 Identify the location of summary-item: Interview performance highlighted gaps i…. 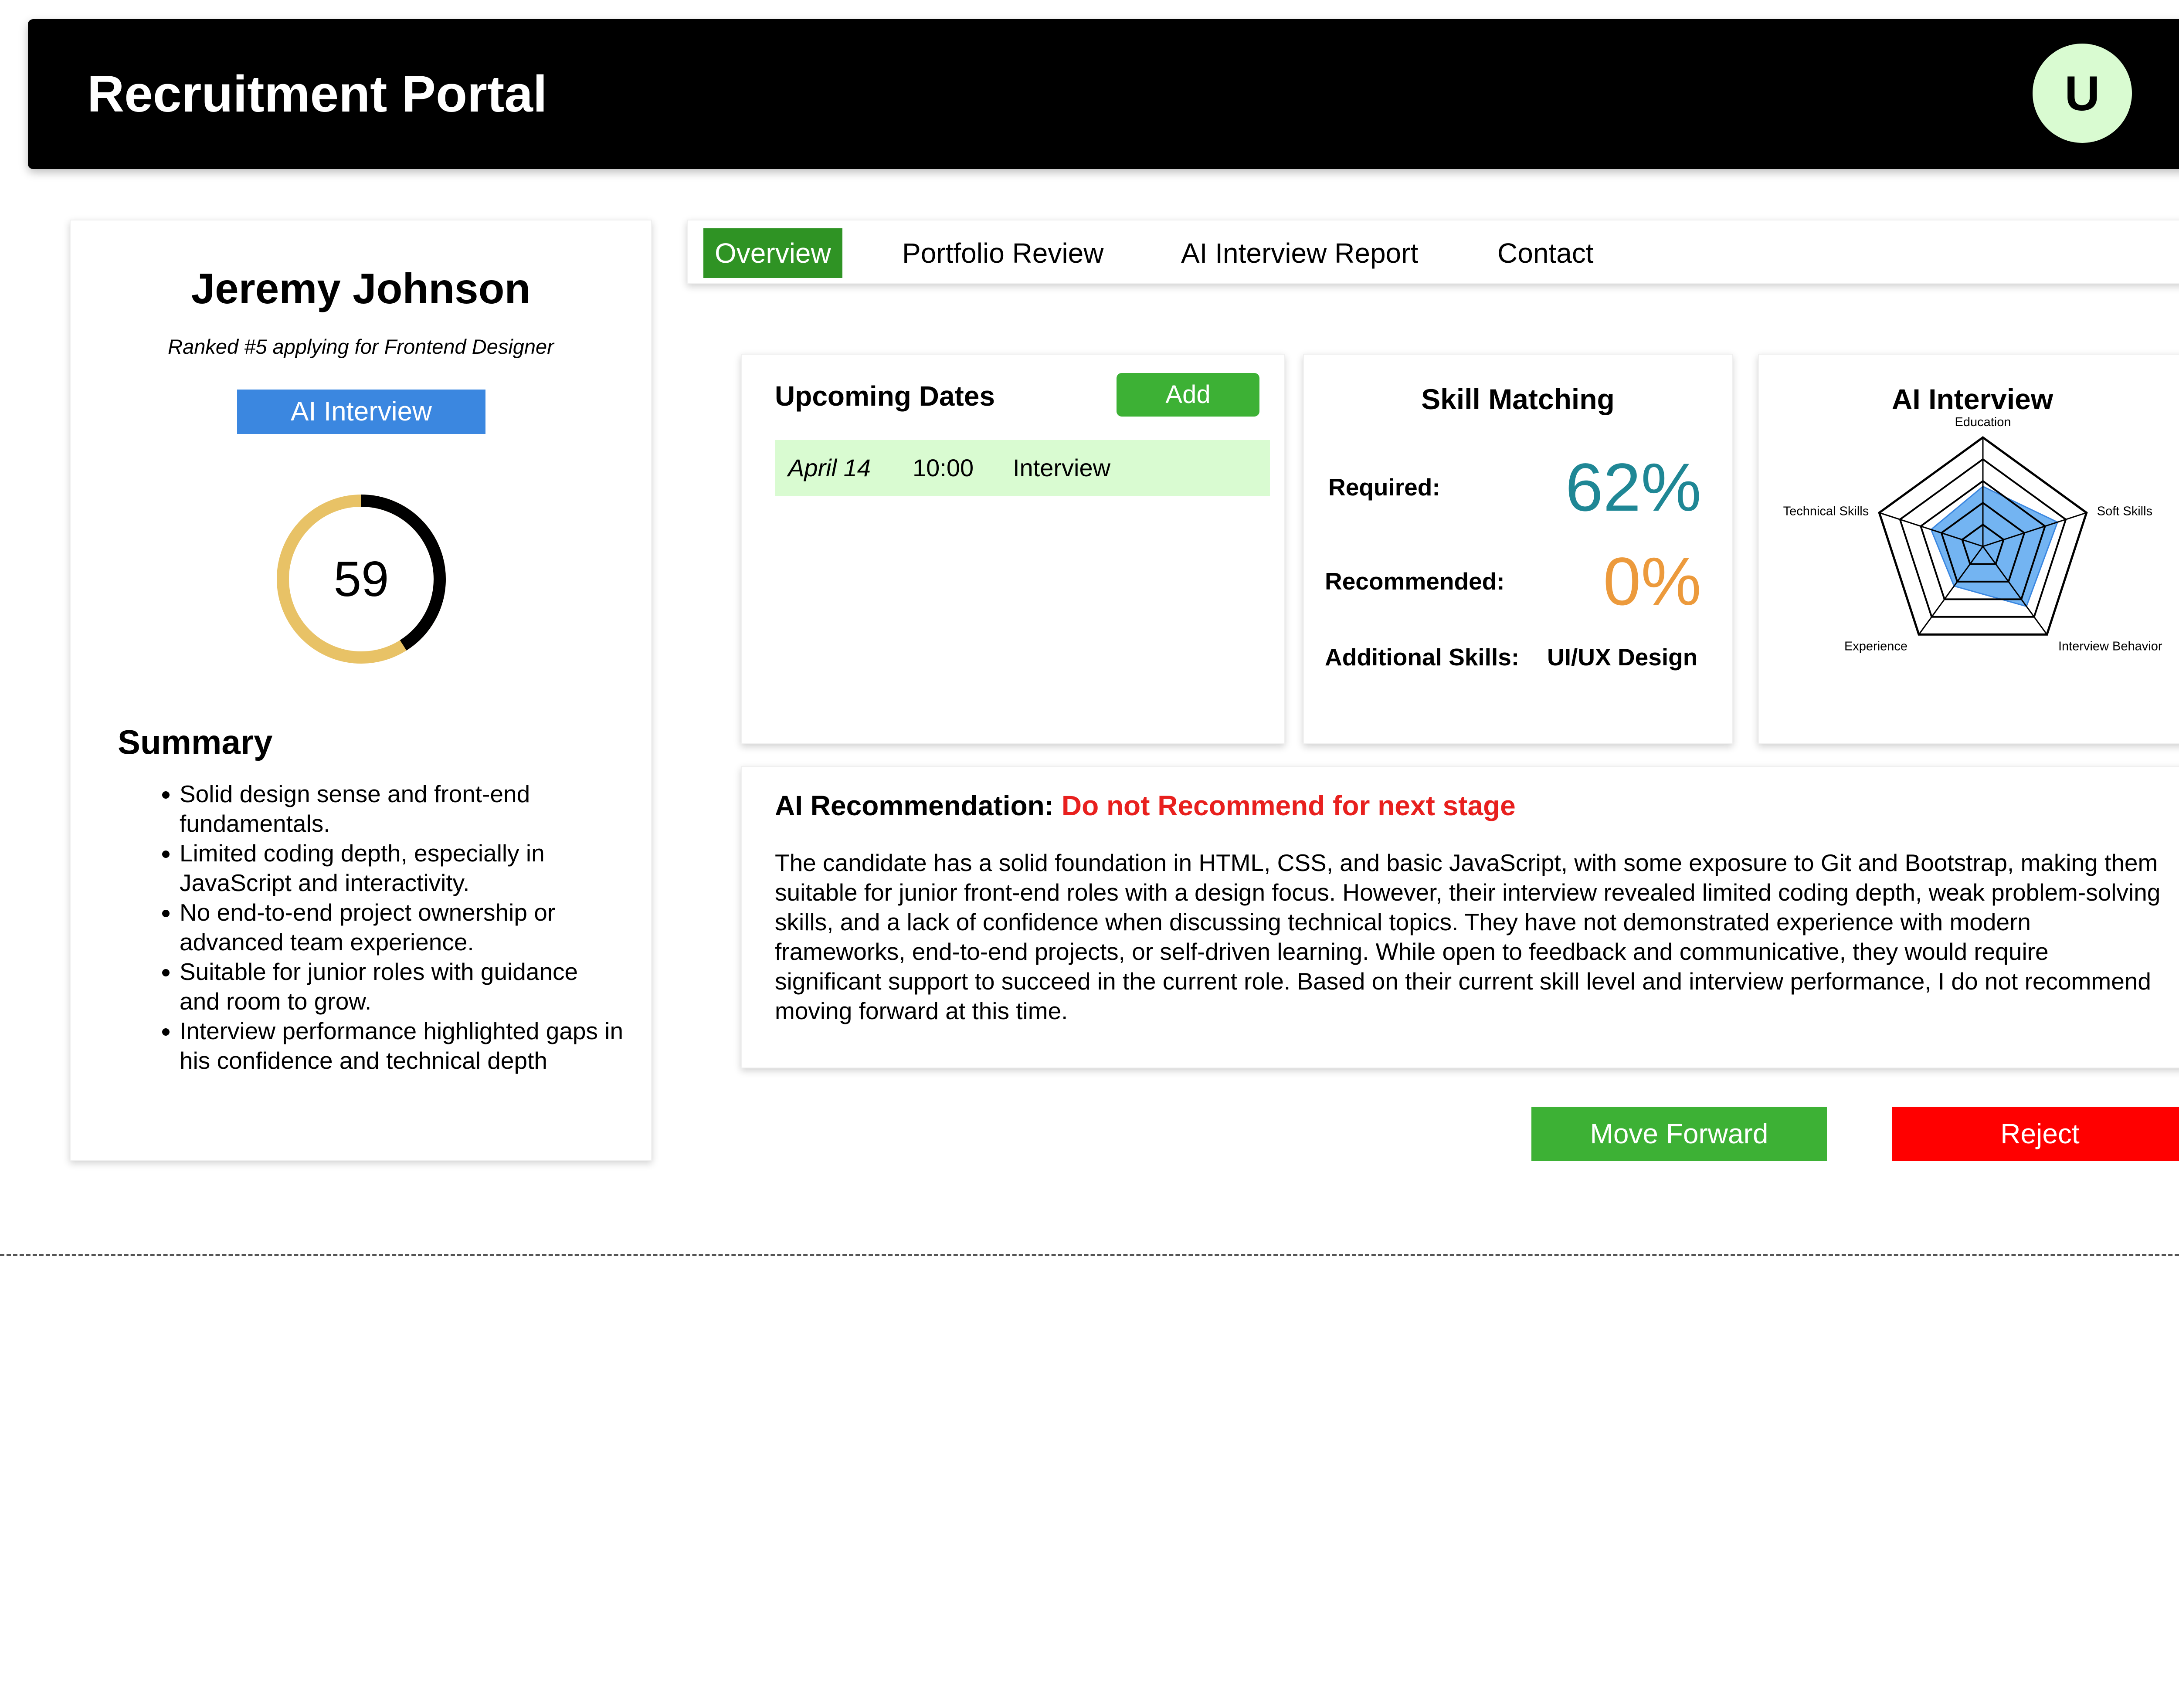
(402, 1045).